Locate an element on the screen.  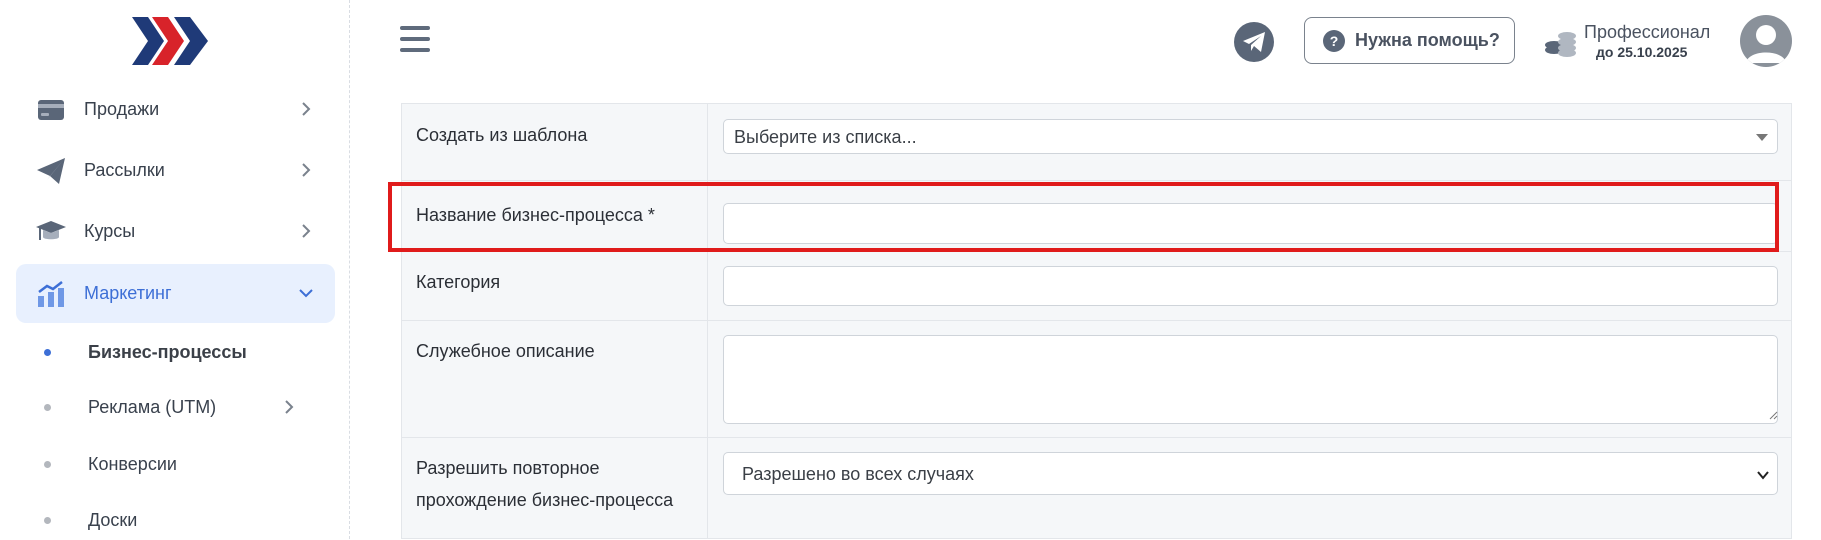
coins-icon is located at coordinates (1560, 44).